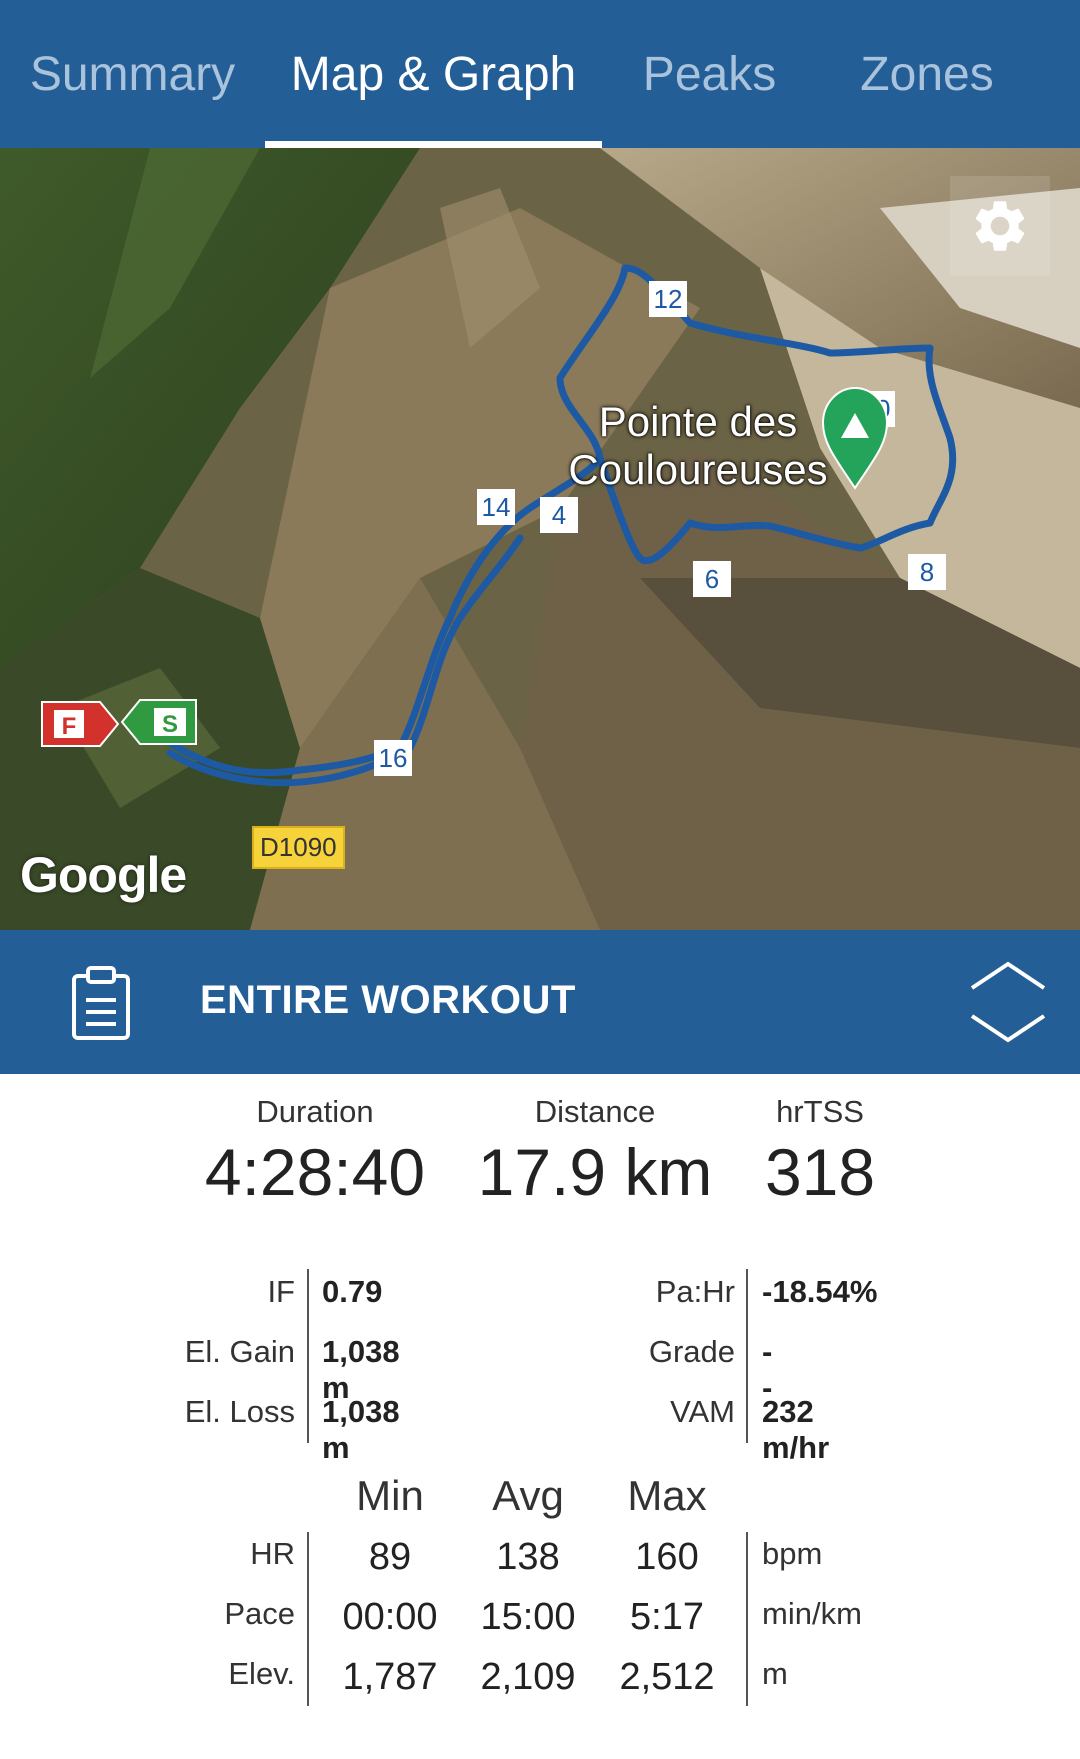 The height and width of the screenshot is (1759, 1080). I want to click on svg-text: 16, so click(393, 758).